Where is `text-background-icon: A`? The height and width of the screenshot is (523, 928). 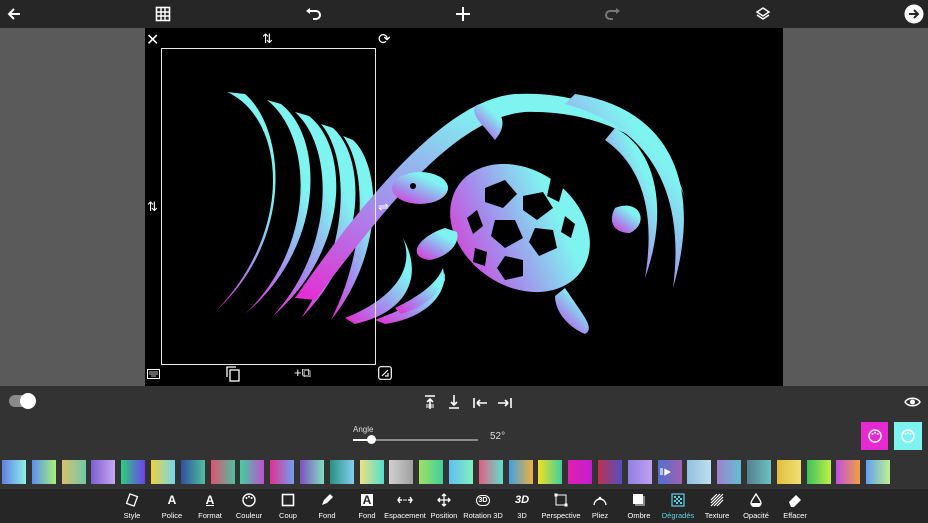
text-background-icon: A is located at coordinates (367, 500).